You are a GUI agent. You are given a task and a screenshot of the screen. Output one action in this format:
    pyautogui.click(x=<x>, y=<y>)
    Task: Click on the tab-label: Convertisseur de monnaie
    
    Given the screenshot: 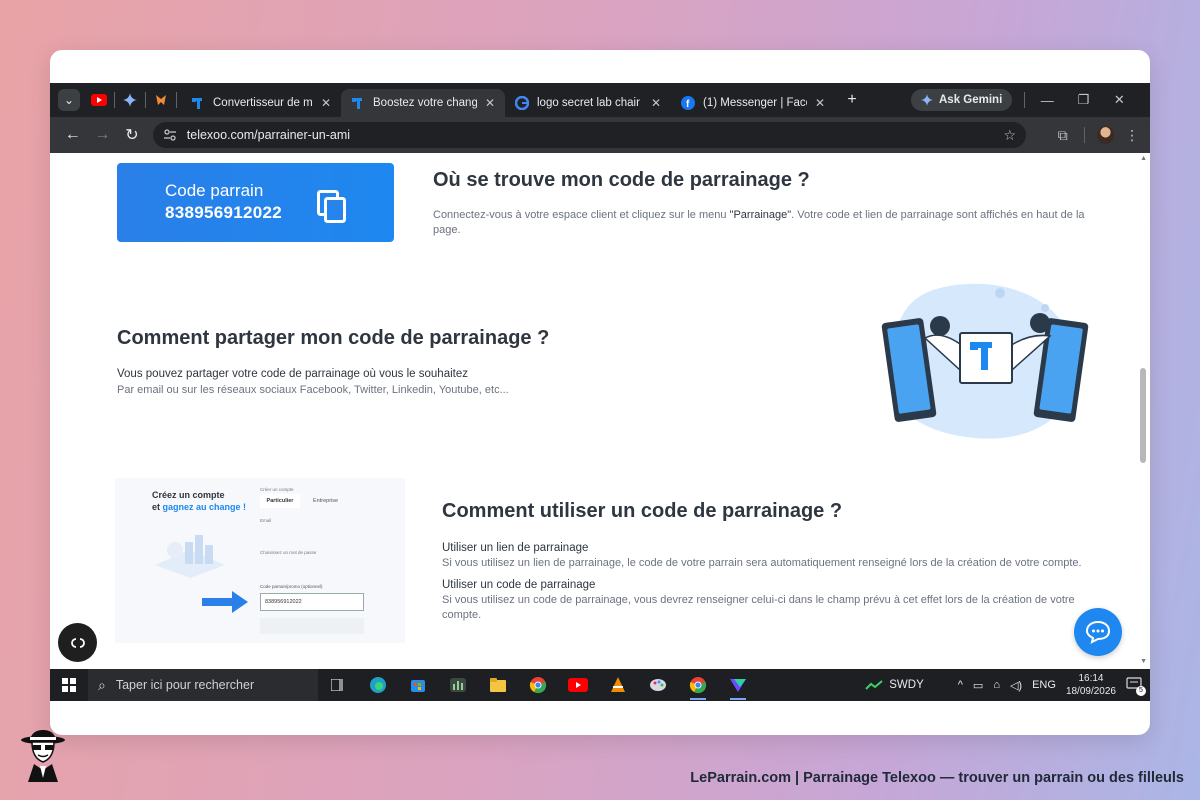 What is the action you would take?
    pyautogui.click(x=263, y=103)
    